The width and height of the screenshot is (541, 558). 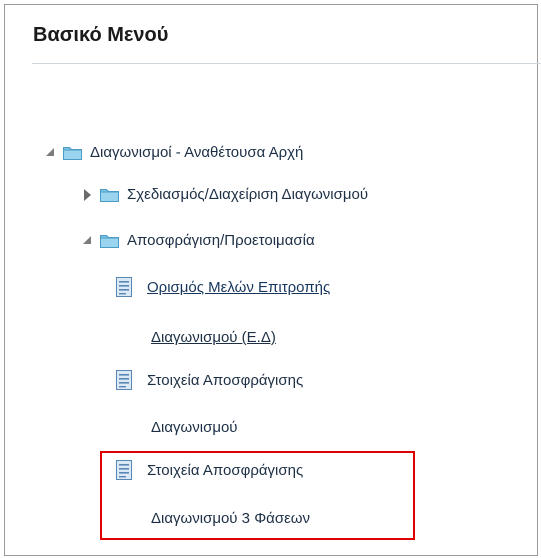 I want to click on panel-title: Βασικό Μενού, so click(x=101, y=35).